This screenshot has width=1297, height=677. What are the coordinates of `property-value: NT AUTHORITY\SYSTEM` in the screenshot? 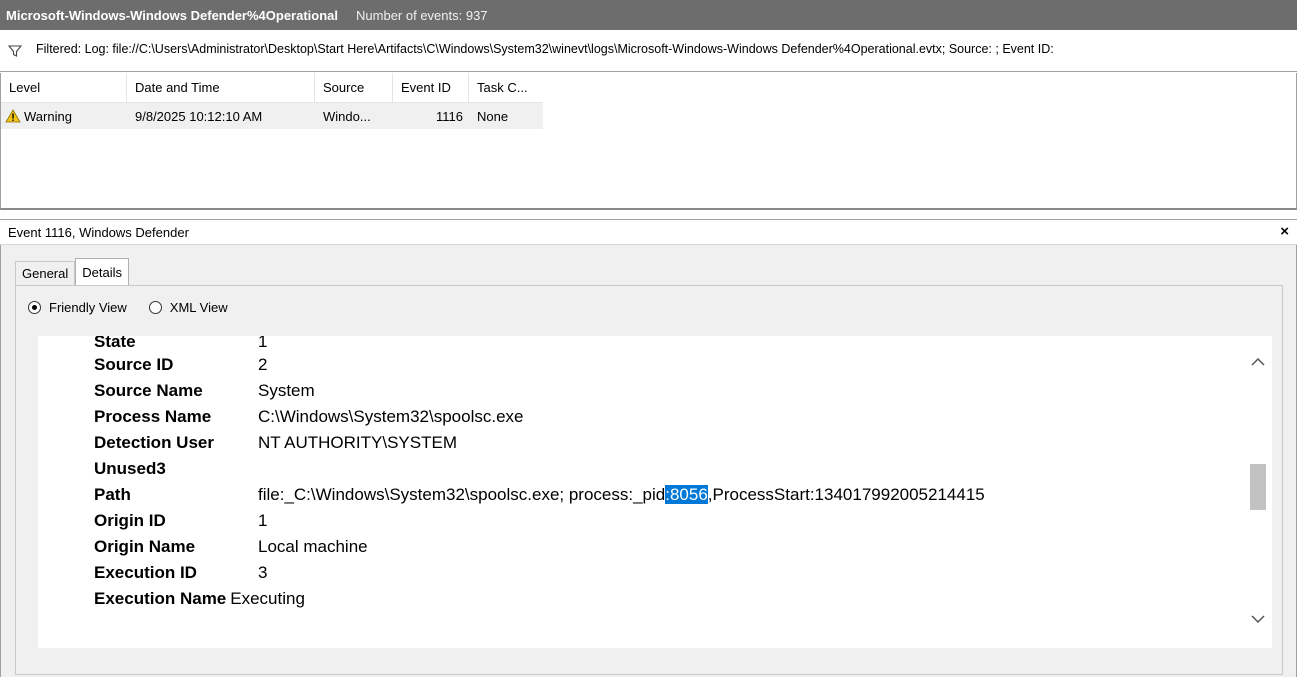 It's located at (357, 443).